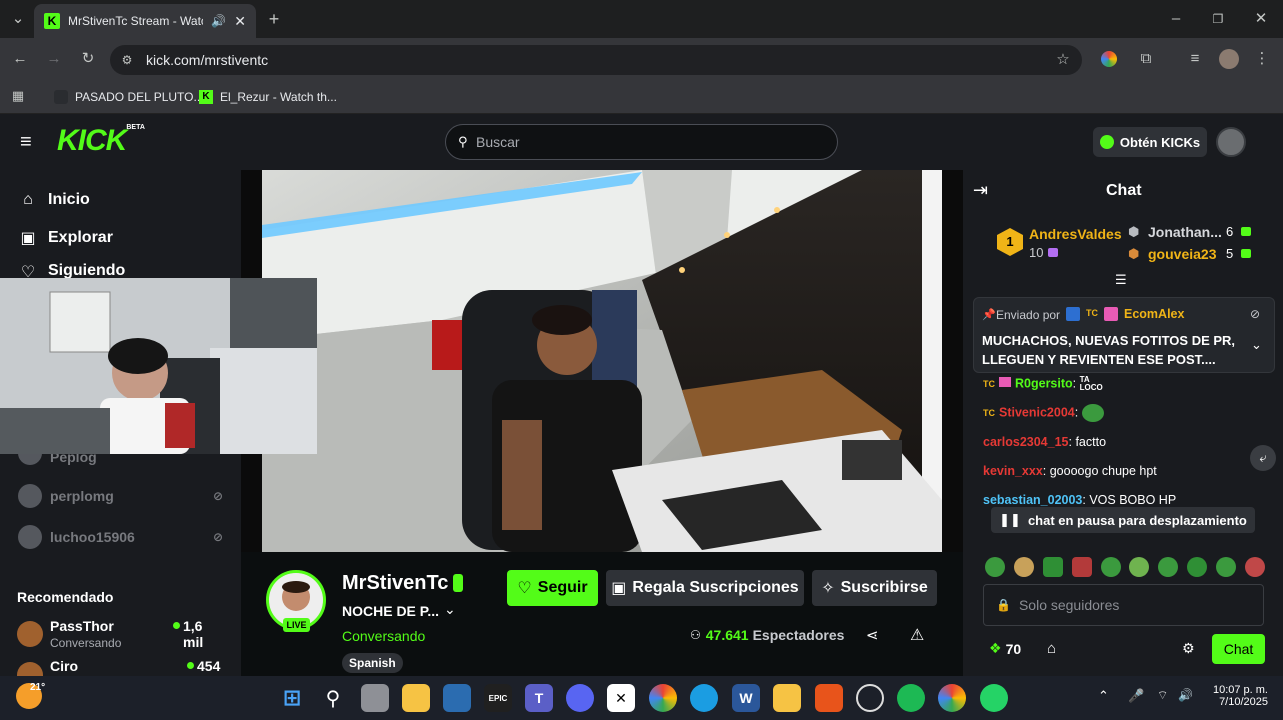 Image resolution: width=1283 pixels, height=720 pixels. Describe the element at coordinates (457, 698) in the screenshot. I see `steam-icon` at that location.